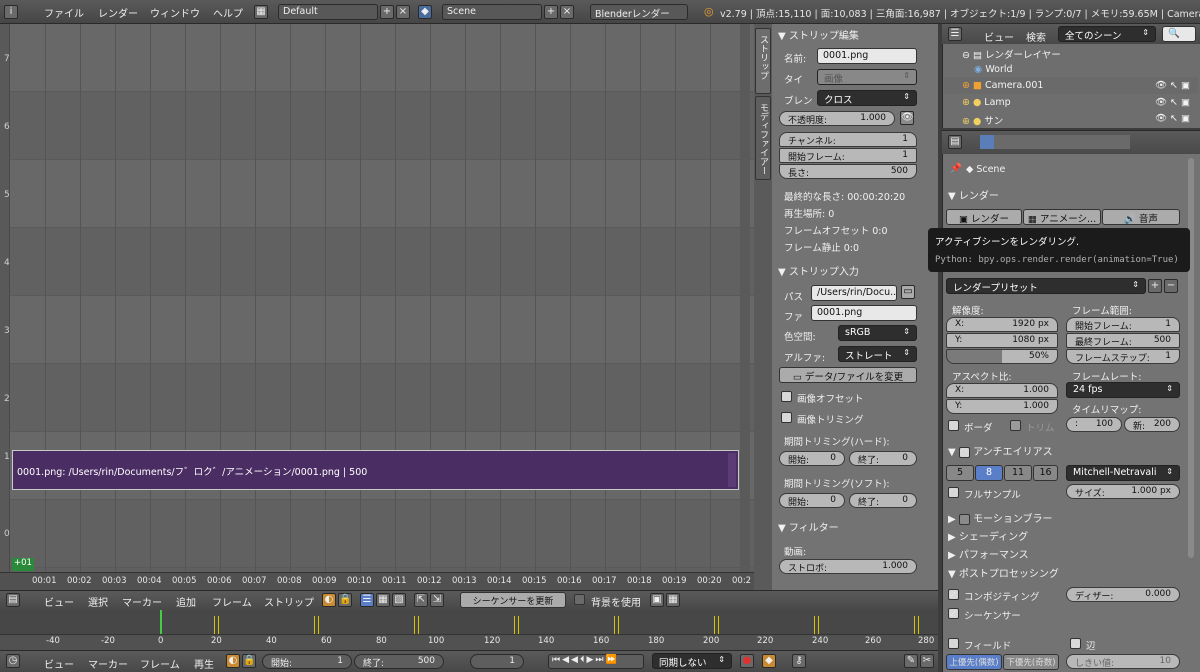 This screenshot has width=1200, height=672. What do you see at coordinates (1036, 36) in the screenshot?
I see `outliner-search-menu: 検索` at bounding box center [1036, 36].